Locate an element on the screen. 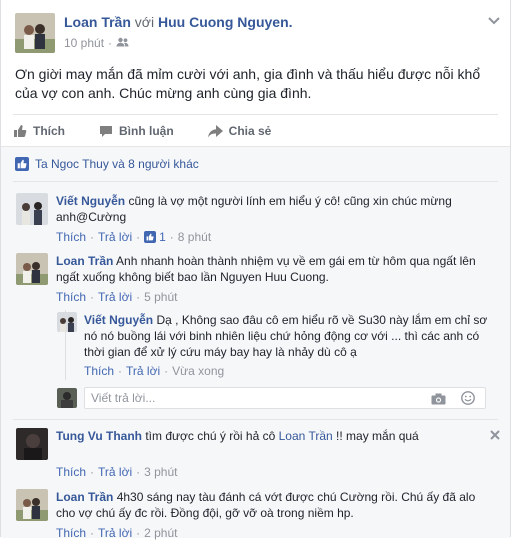 The width and height of the screenshot is (511, 540). comment-author: Tung Vu Thanh is located at coordinates (99, 436).